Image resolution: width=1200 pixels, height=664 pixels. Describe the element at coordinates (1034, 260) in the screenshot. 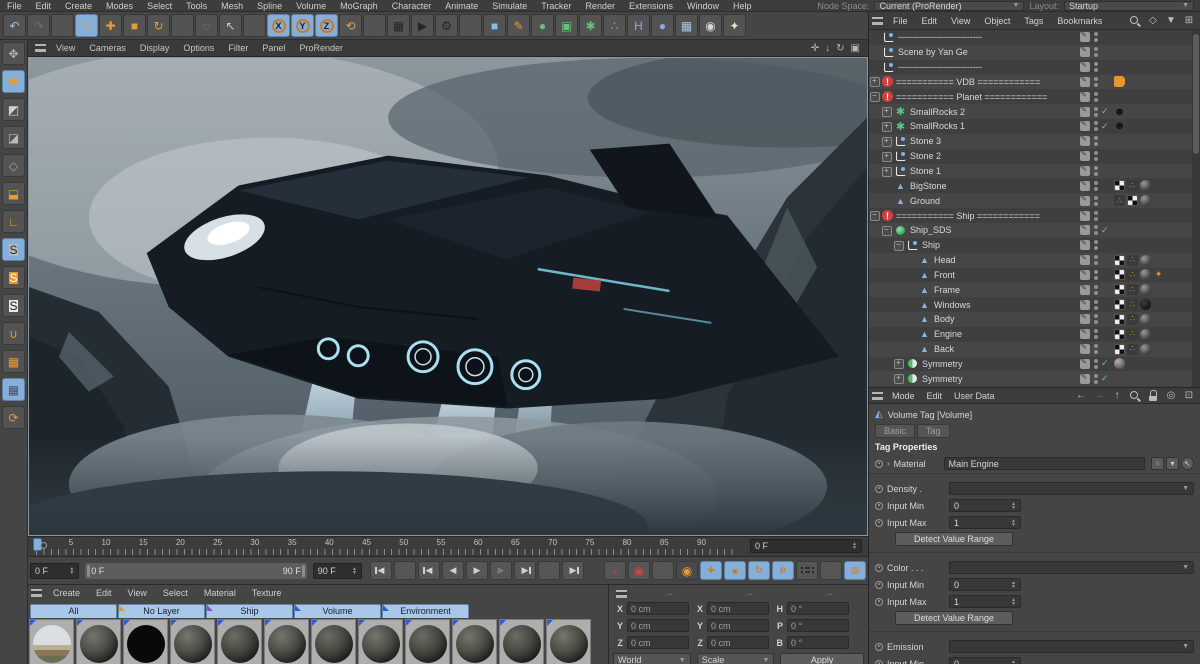

I see `object-row: Head` at that location.